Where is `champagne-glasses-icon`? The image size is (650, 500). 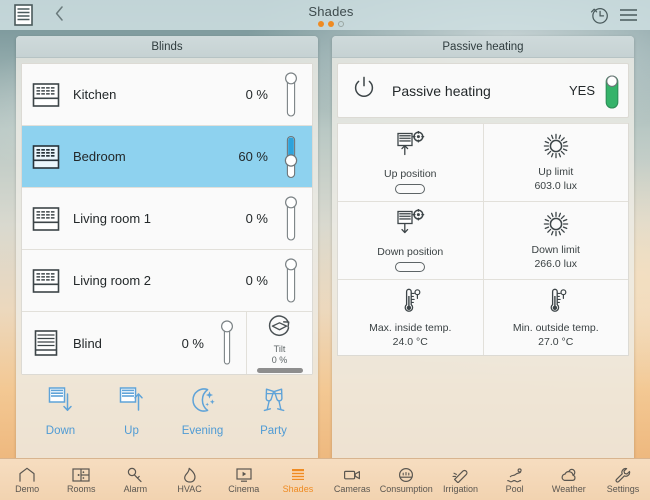 champagne-glasses-icon is located at coordinates (274, 402).